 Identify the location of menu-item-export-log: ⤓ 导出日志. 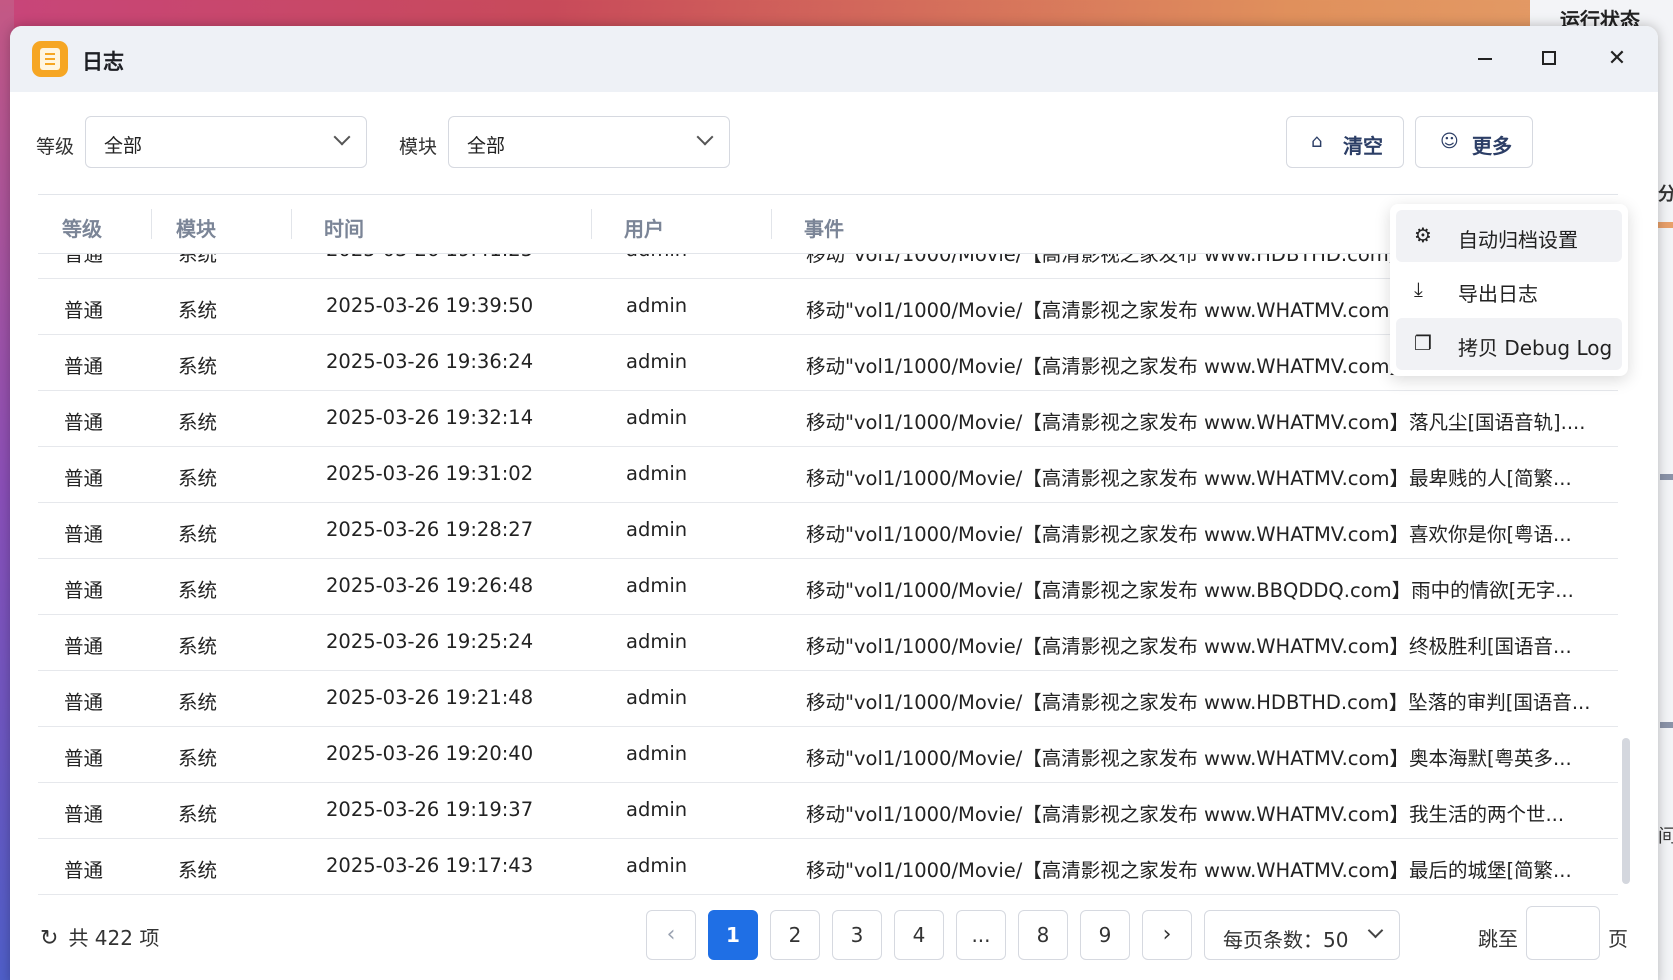
(1509, 290).